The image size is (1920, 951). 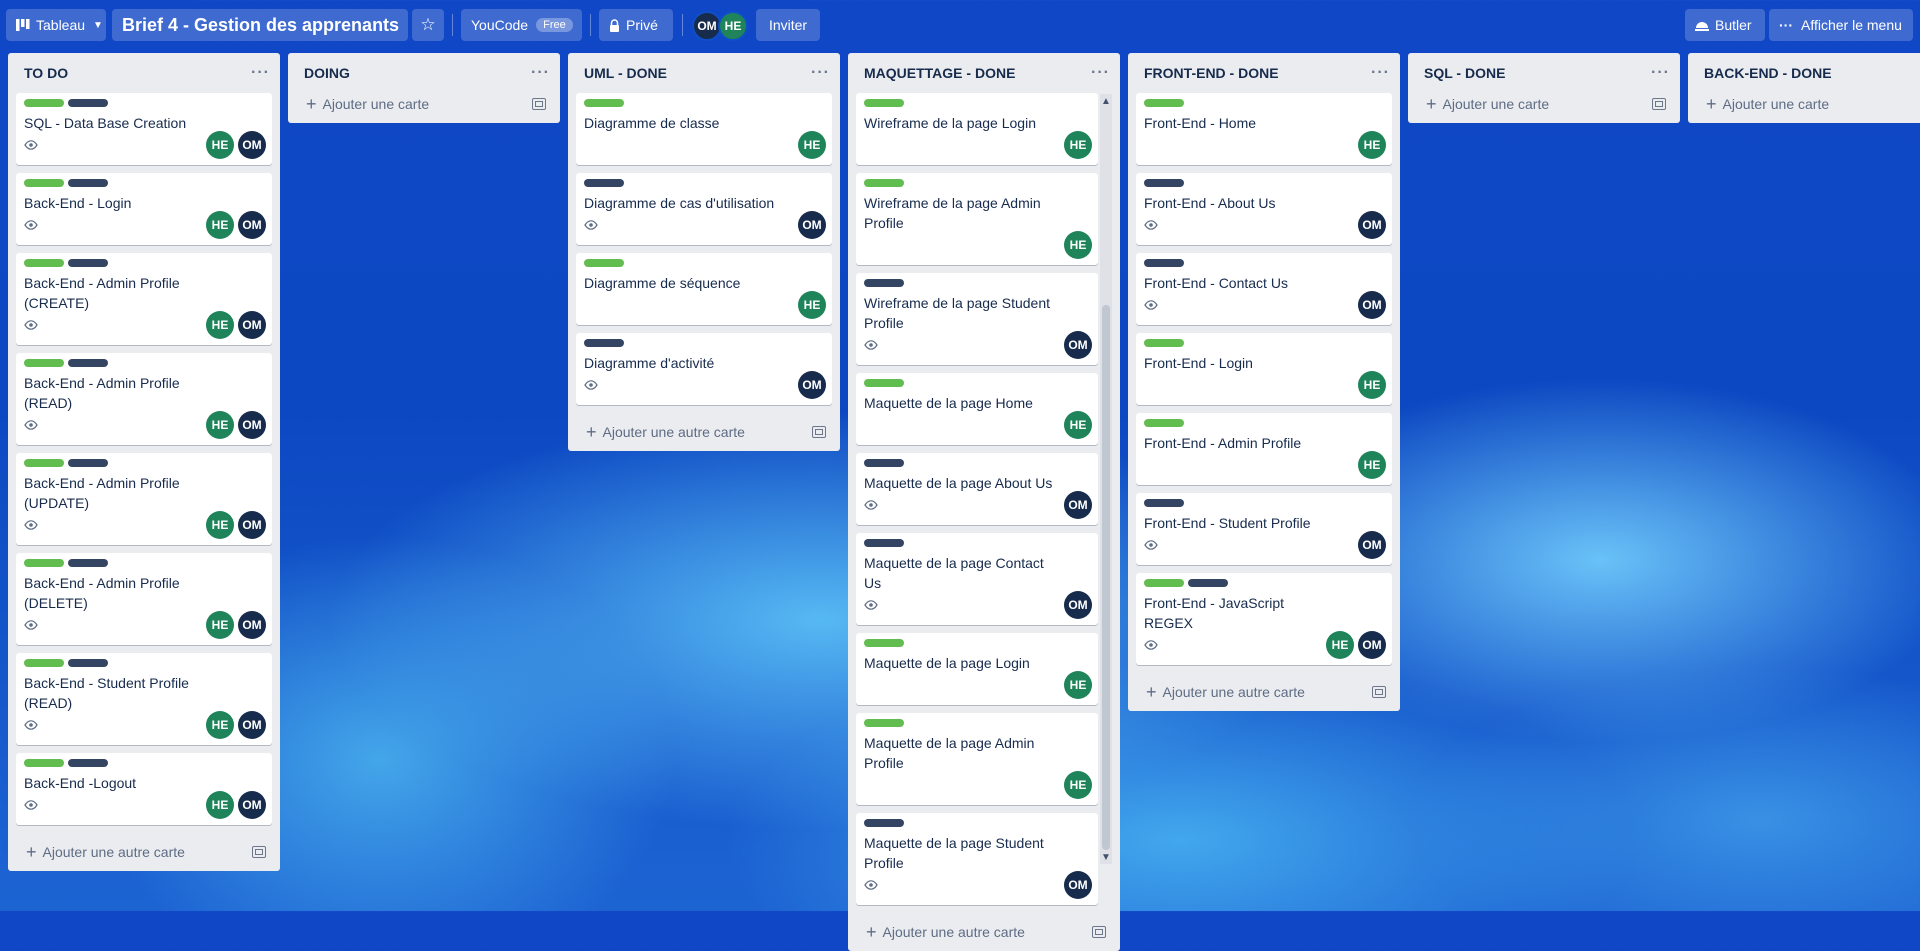 What do you see at coordinates (144, 209) in the screenshot?
I see `card: Back-End - Login HE OM` at bounding box center [144, 209].